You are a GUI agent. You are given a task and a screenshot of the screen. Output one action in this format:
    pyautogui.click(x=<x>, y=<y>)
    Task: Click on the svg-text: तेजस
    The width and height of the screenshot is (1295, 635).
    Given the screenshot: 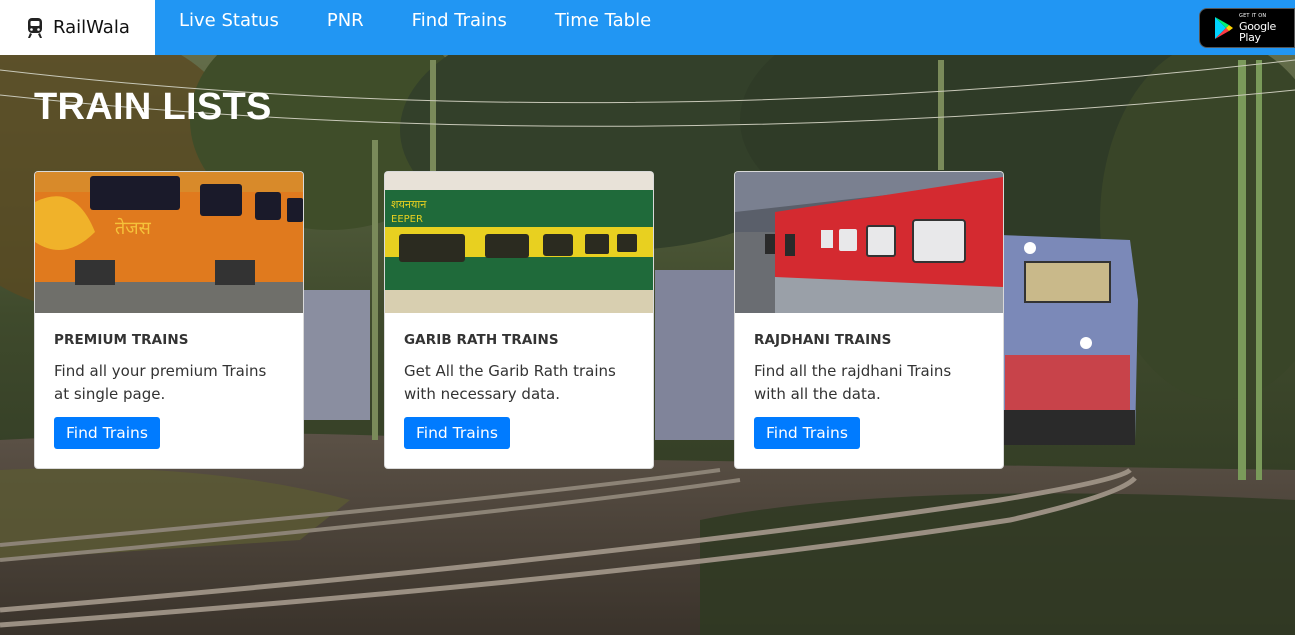 What is the action you would take?
    pyautogui.click(x=133, y=228)
    